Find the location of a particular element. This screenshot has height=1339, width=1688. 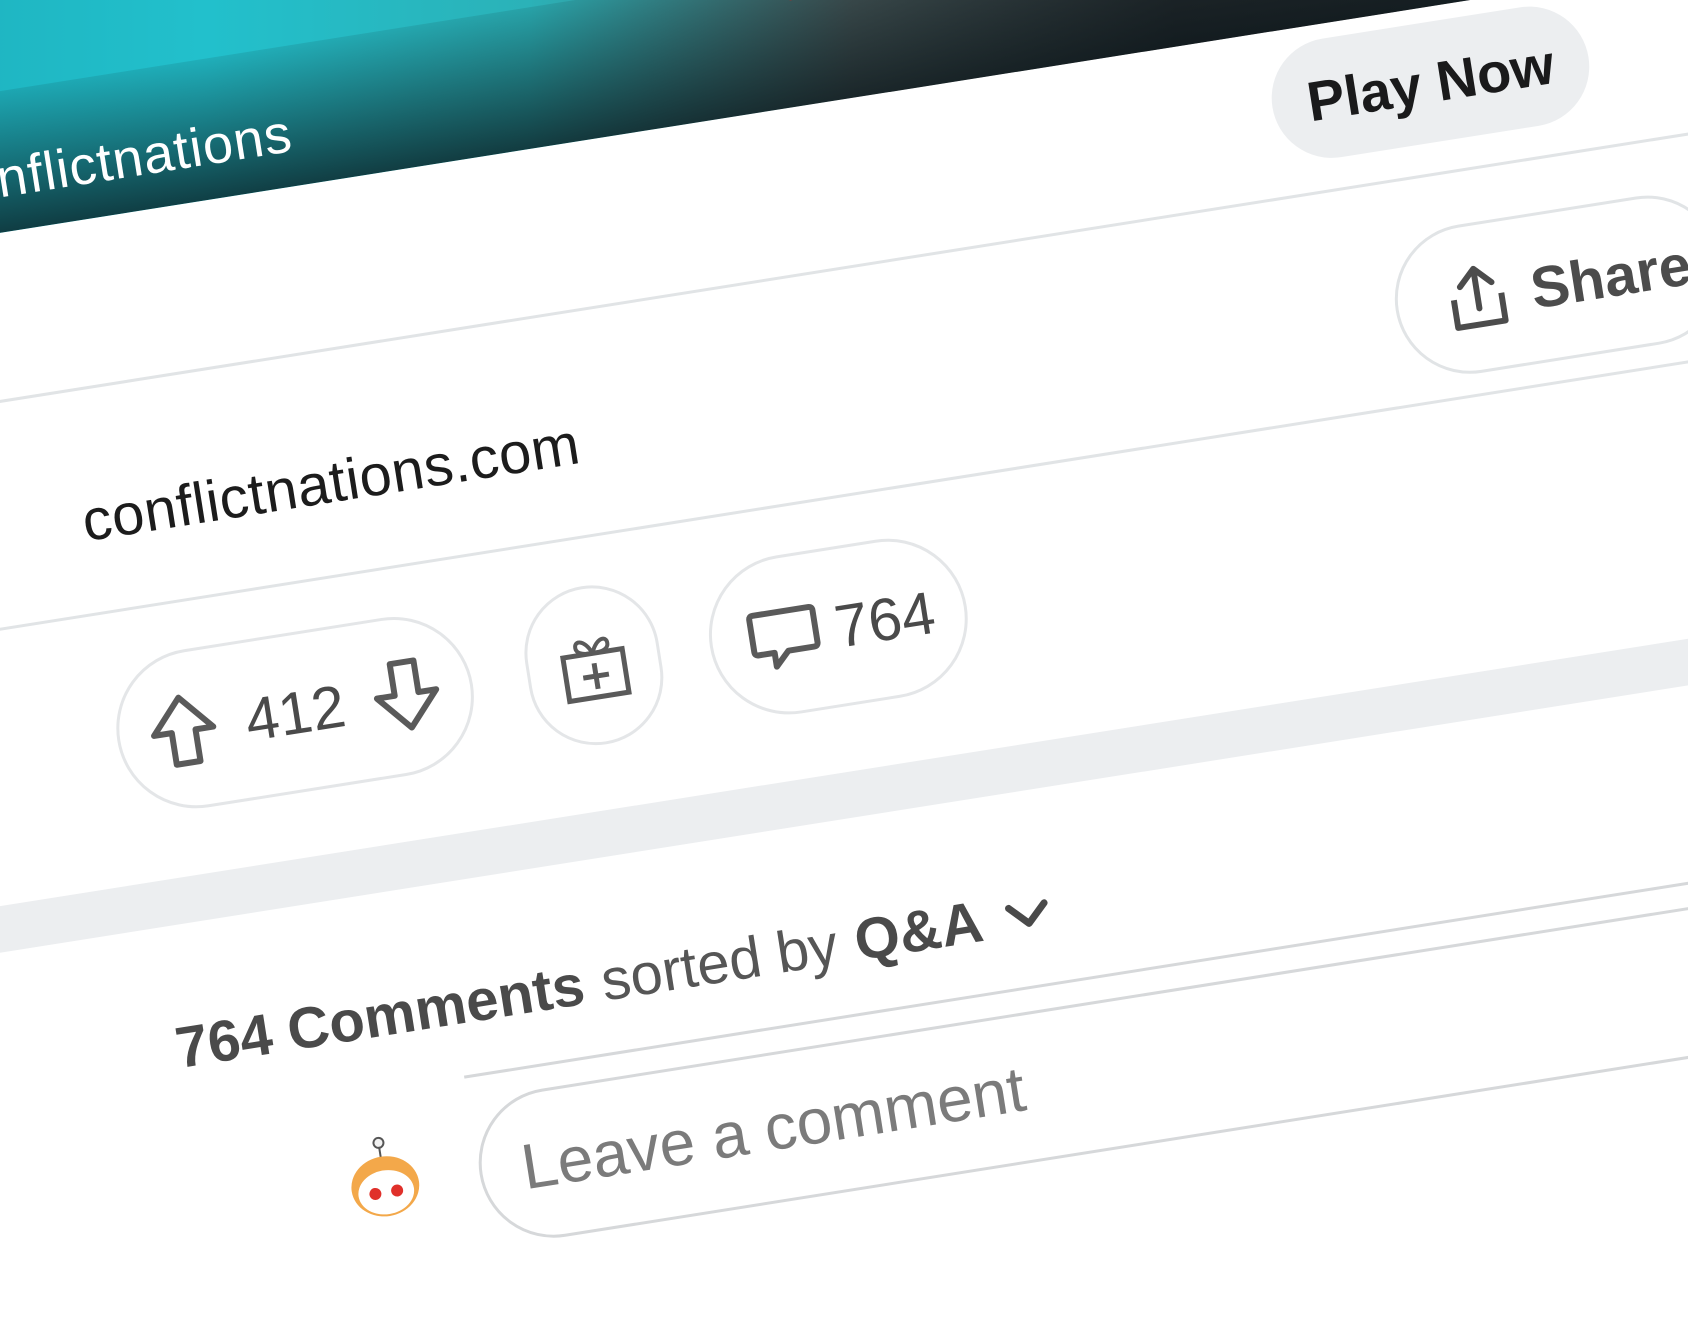

vote-score: 412 is located at coordinates (295, 712).